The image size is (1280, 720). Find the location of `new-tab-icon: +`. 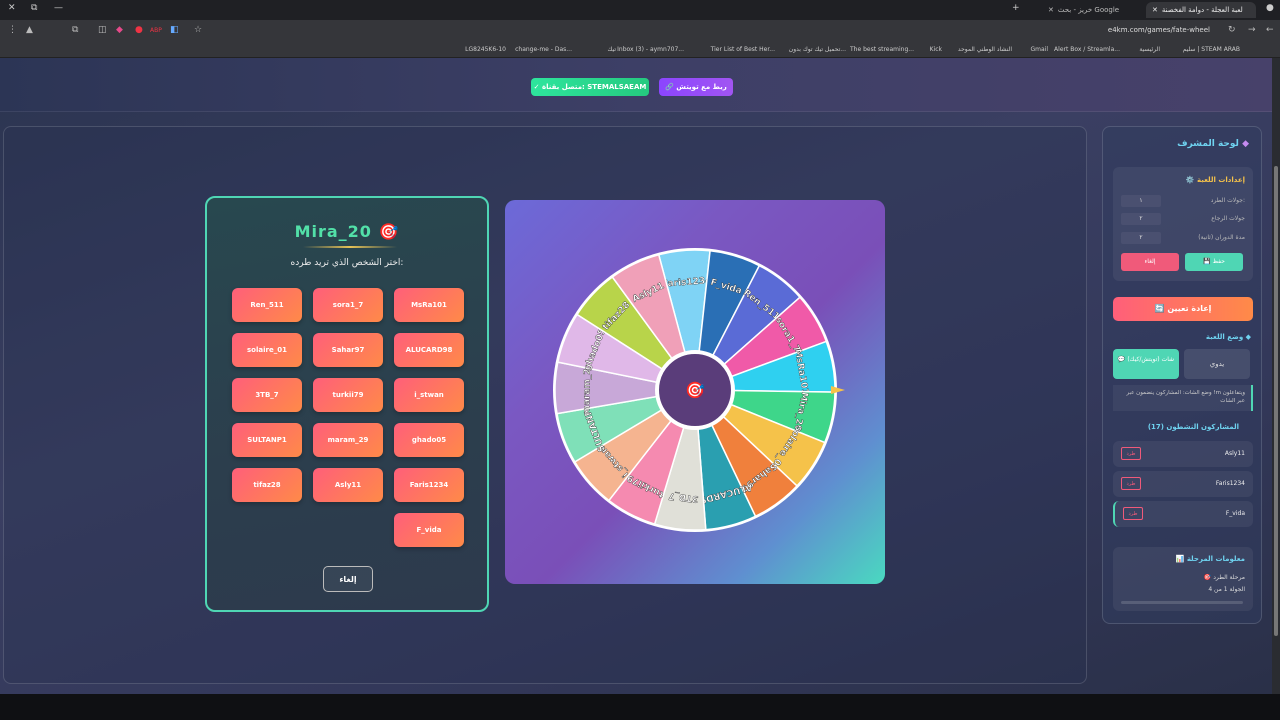

new-tab-icon: + is located at coordinates (1016, 8).